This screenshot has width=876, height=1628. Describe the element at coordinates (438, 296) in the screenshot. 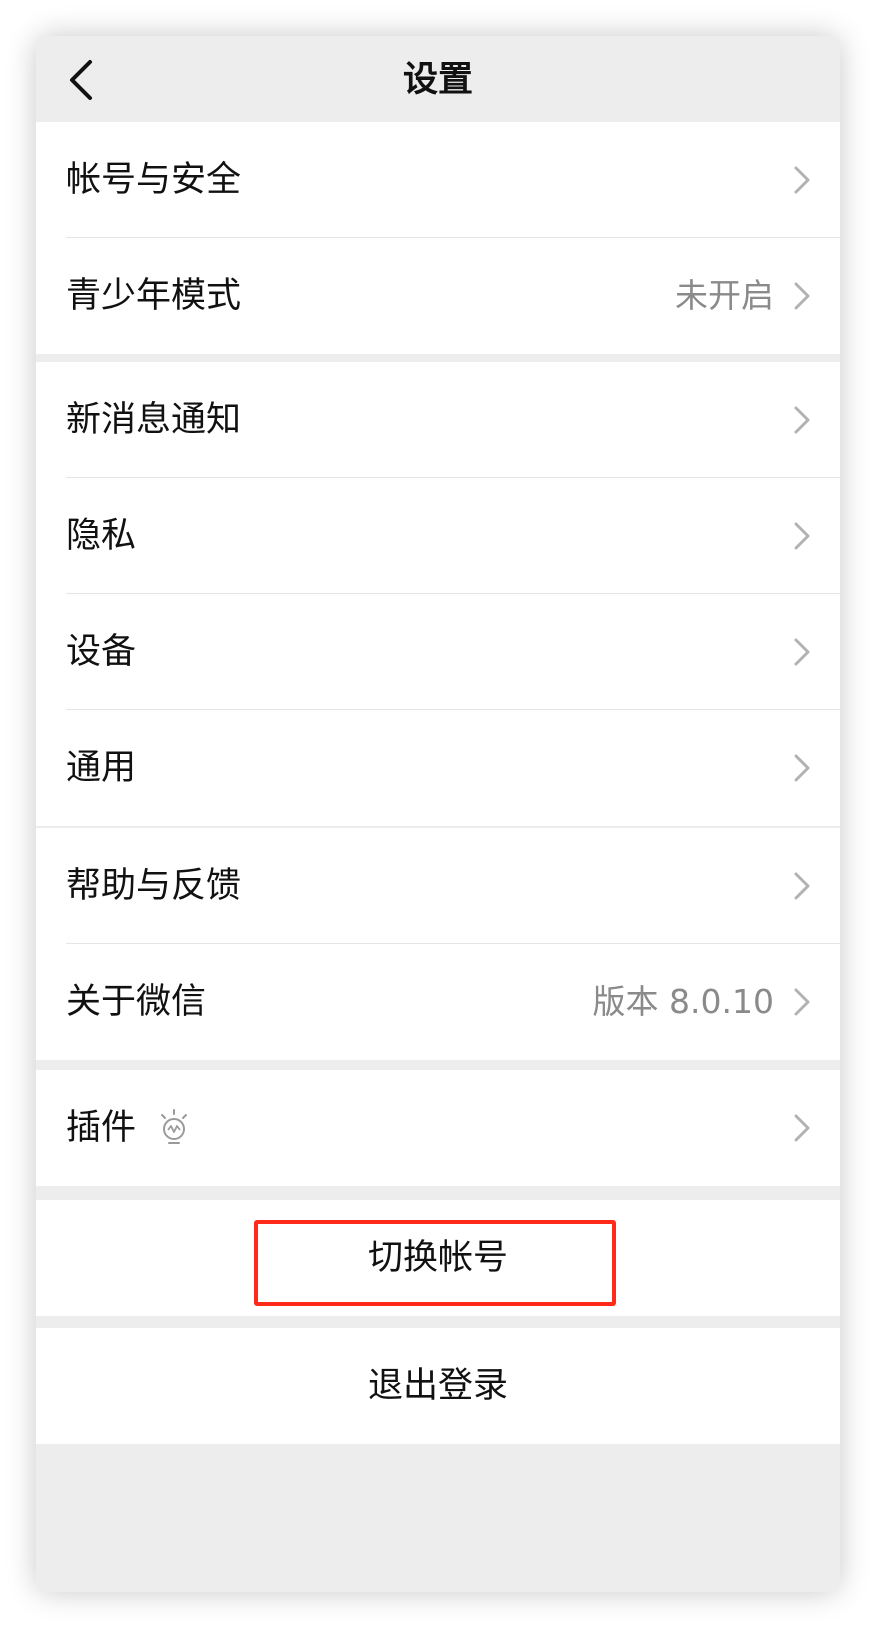

I see `settings-item-youth-mode: 青少年模式 未开启` at that location.